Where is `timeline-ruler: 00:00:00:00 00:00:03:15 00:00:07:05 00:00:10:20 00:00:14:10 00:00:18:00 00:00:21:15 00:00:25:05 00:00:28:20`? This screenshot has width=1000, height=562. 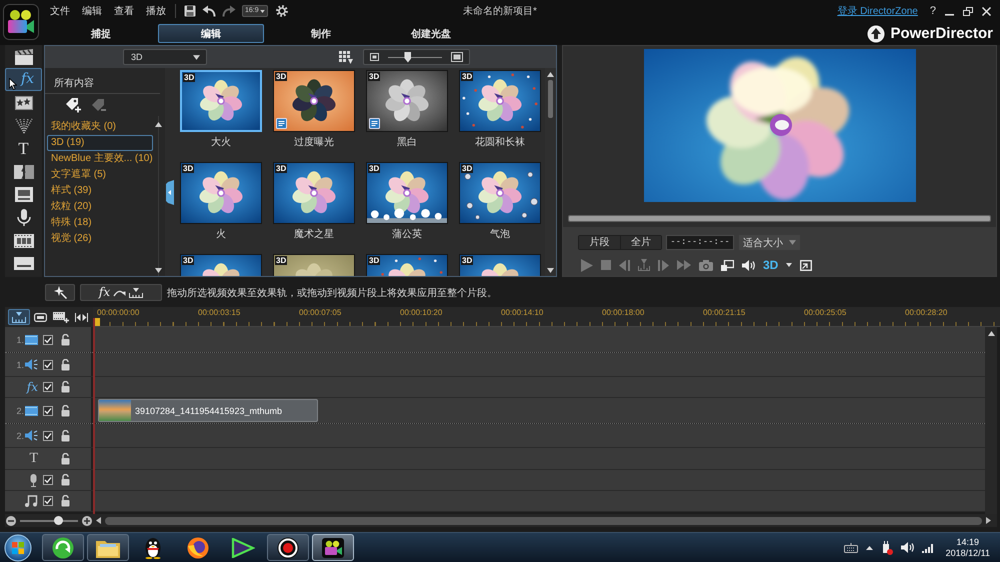
timeline-ruler: 00:00:00:00 00:00:03:15 00:00:07:05 00:00:10:20 00:00:14:10 00:00:18:00 00:00:21:15 00:00:25:05 00:00:28:20 is located at coordinates (546, 317).